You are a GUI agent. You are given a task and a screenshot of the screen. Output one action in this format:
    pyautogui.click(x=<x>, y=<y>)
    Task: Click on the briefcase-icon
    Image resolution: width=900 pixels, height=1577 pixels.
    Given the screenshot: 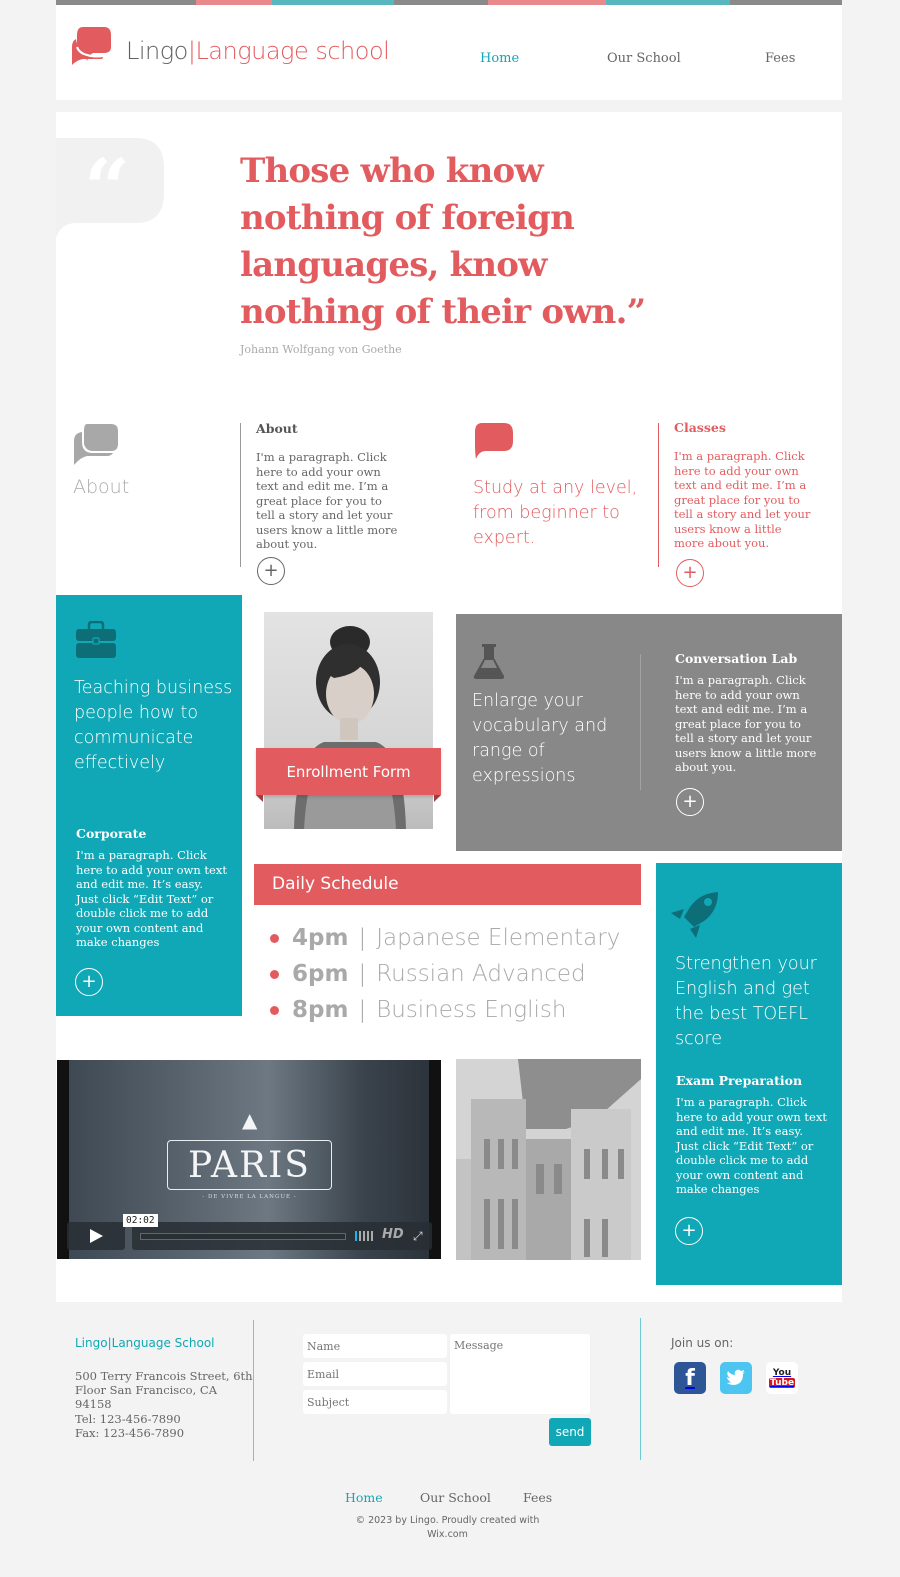 What is the action you would take?
    pyautogui.click(x=96, y=639)
    